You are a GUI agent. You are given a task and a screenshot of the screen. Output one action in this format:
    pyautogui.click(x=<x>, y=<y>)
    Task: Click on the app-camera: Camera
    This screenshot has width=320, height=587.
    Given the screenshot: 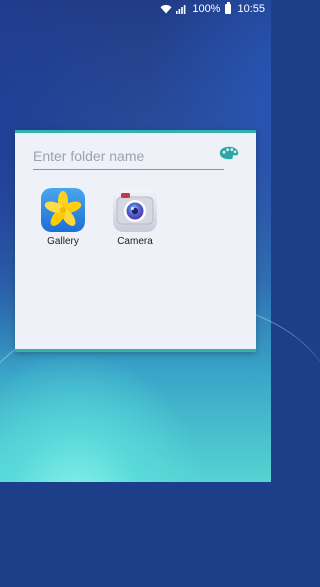 What is the action you would take?
    pyautogui.click(x=135, y=217)
    